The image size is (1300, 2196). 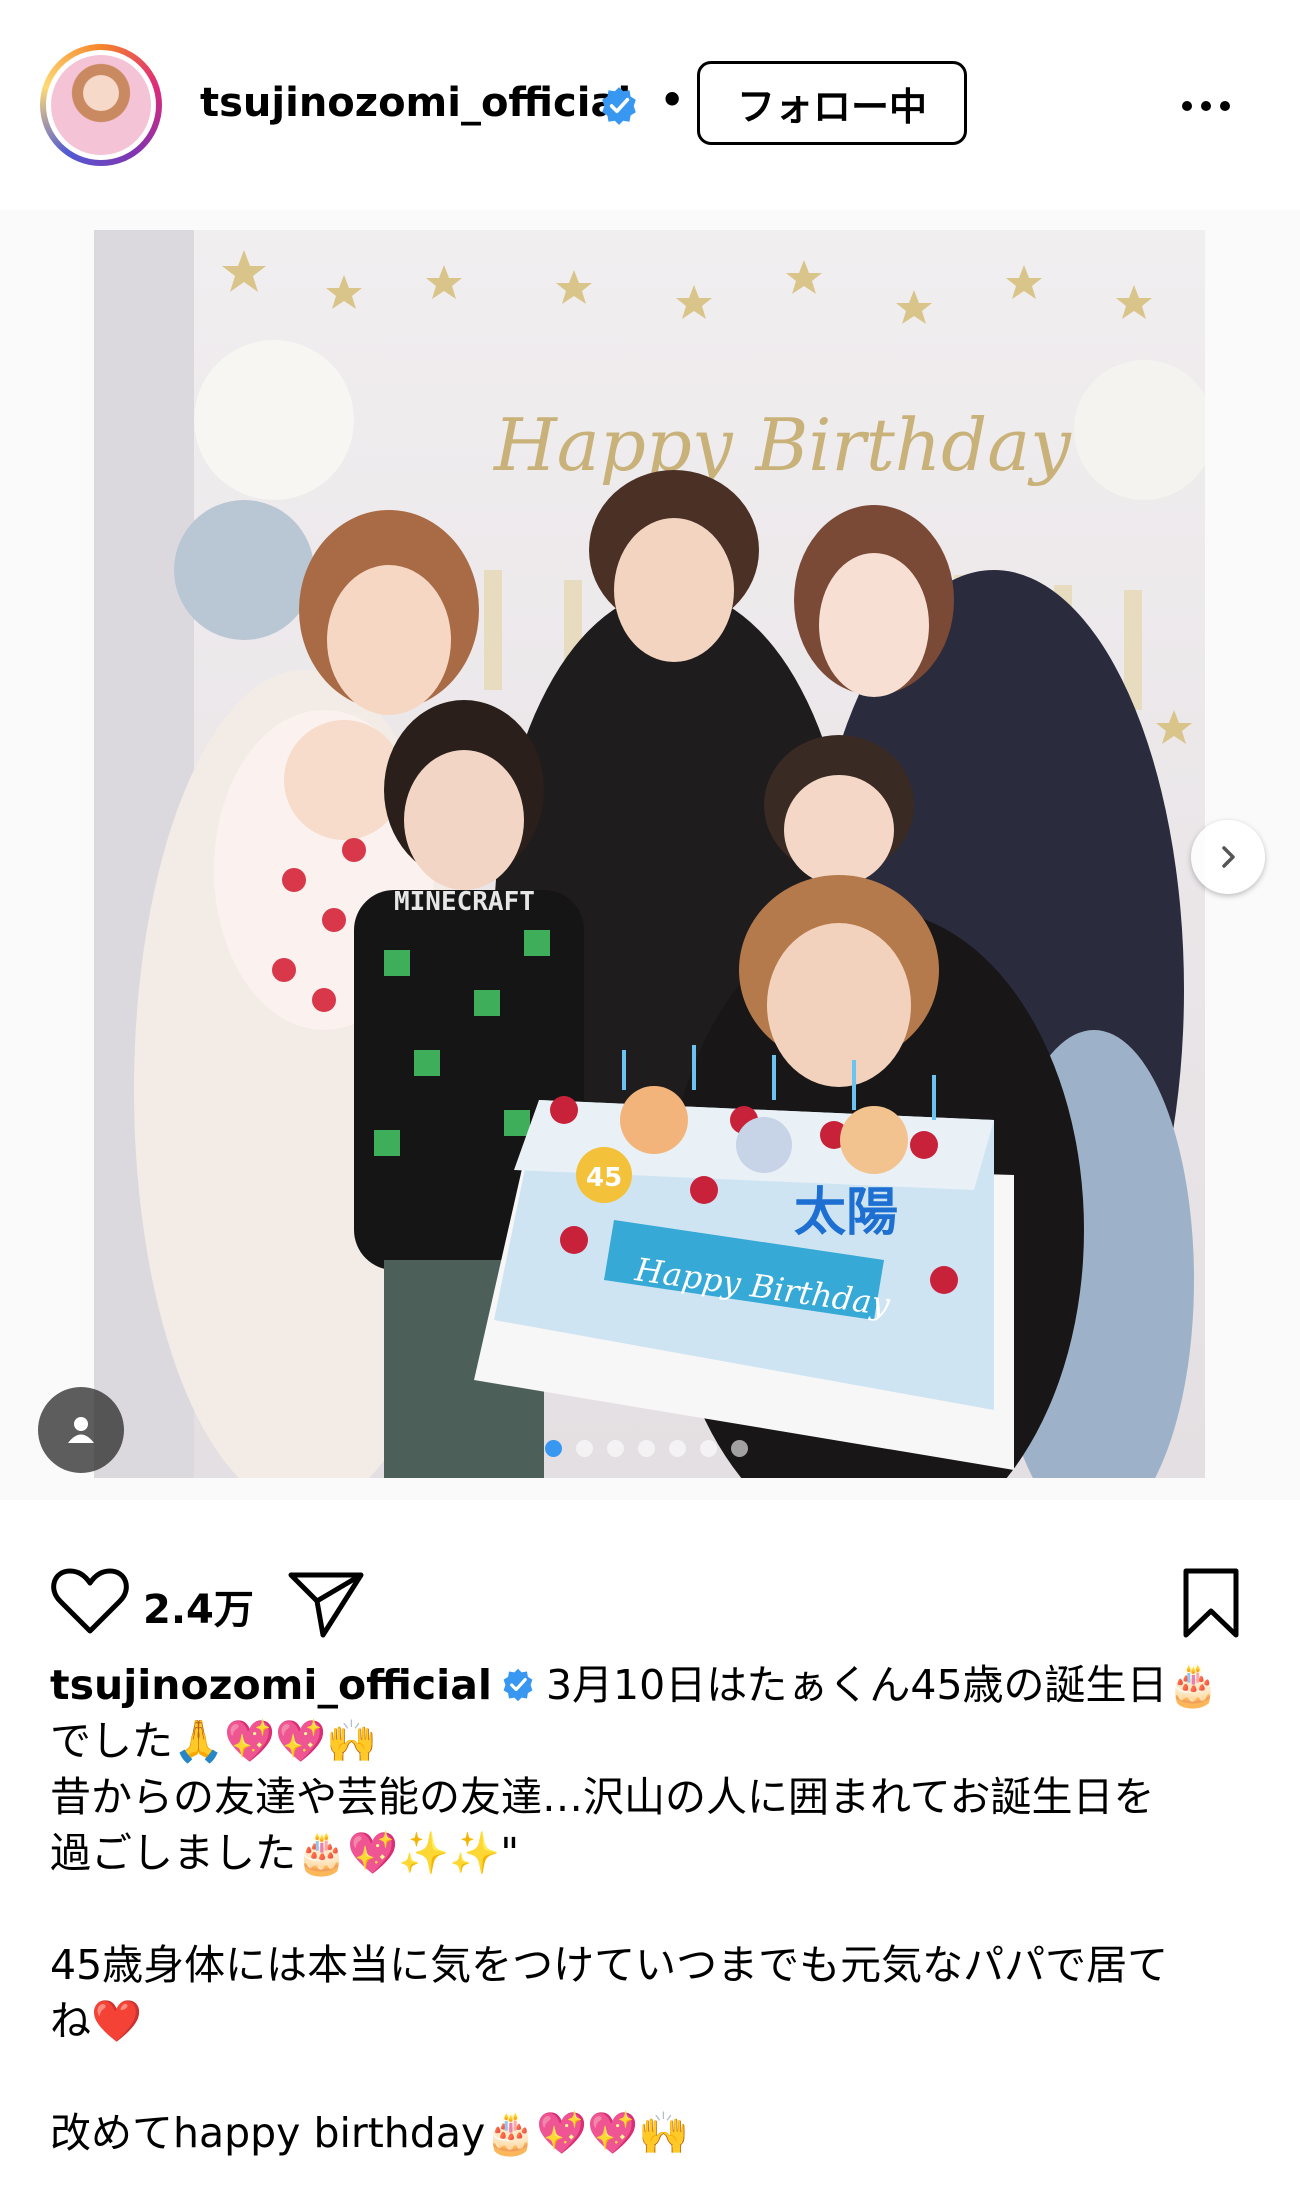 I want to click on like-count: 2.4万, so click(x=198, y=1606).